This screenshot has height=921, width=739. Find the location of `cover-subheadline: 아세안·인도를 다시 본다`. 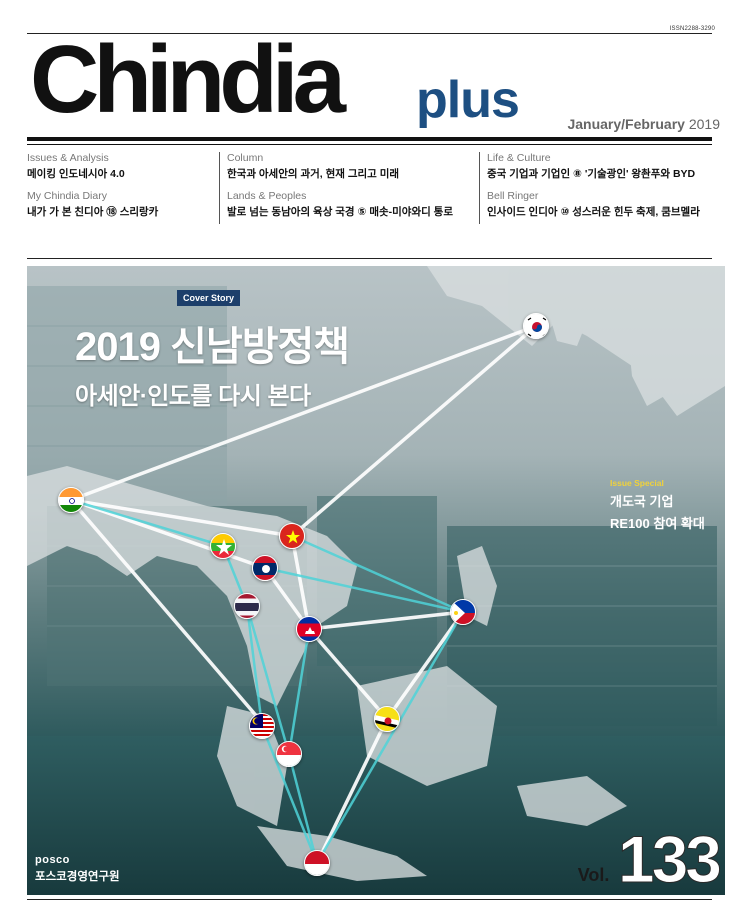

cover-subheadline: 아세안·인도를 다시 본다 is located at coordinates (193, 396).